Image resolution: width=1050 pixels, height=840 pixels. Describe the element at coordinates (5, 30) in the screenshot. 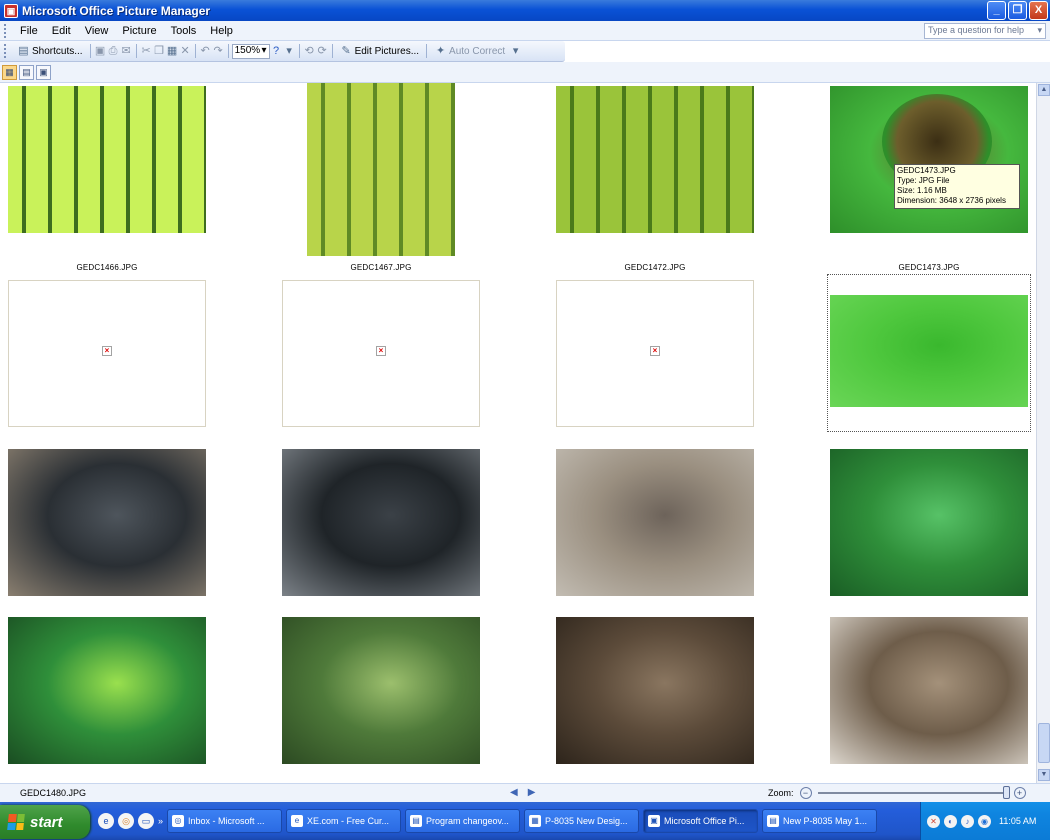

I see `menu-grip` at that location.